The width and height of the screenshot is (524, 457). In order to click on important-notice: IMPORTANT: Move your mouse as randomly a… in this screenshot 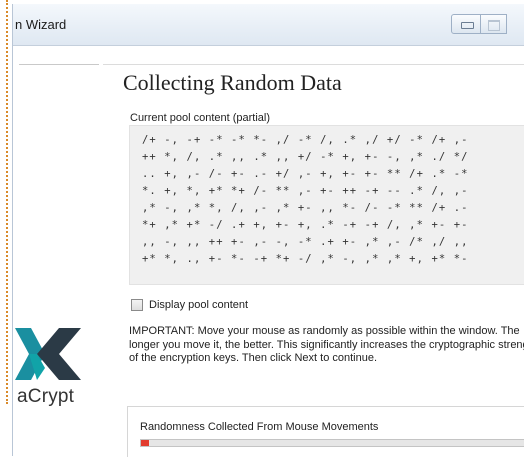, I will do `click(326, 344)`.